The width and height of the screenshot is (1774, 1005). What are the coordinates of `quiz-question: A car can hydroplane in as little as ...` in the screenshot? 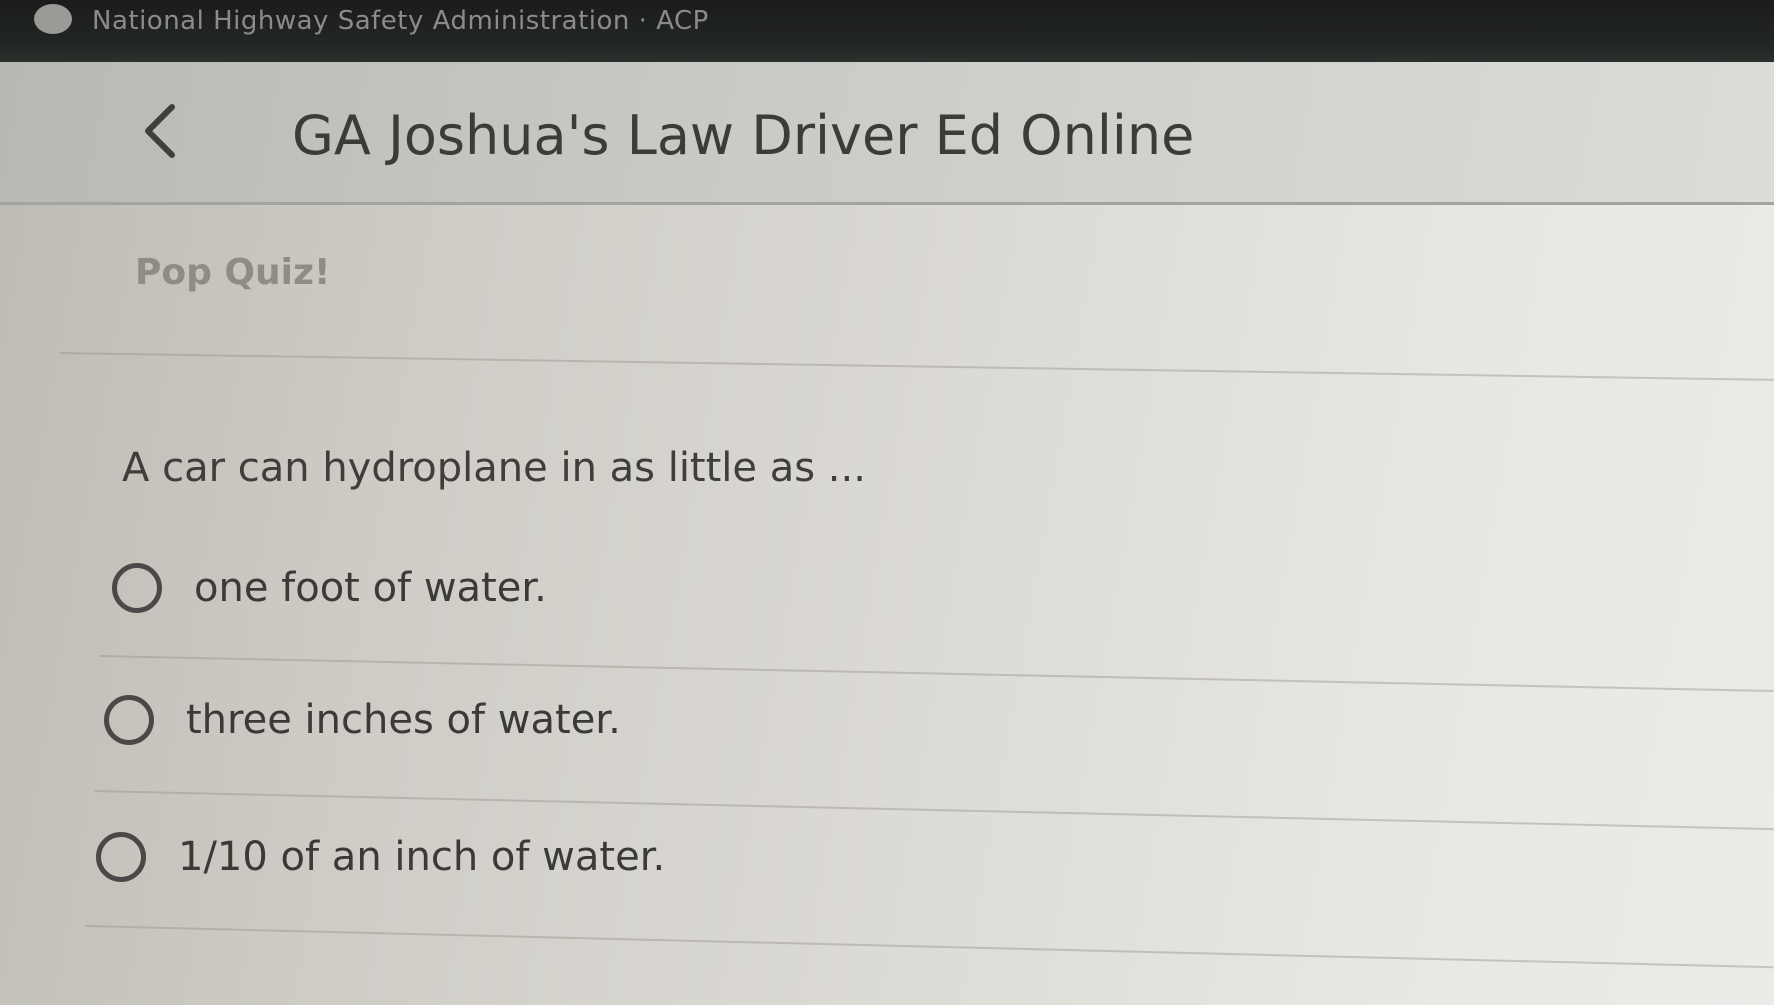 It's located at (494, 468).